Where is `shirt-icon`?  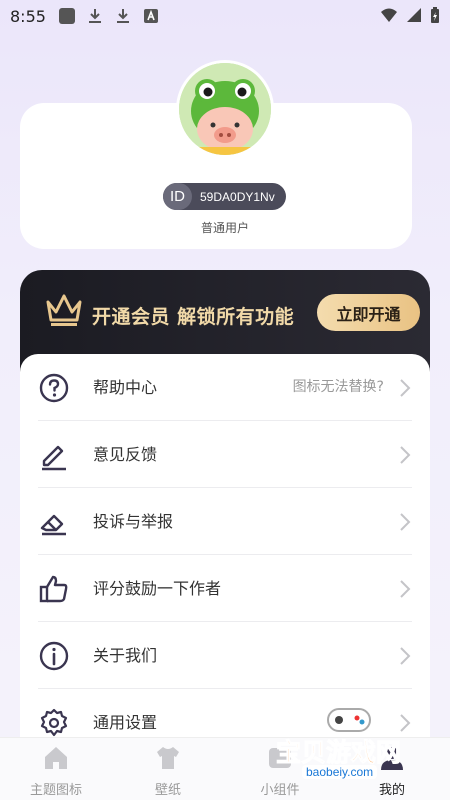
shirt-icon is located at coordinates (168, 758).